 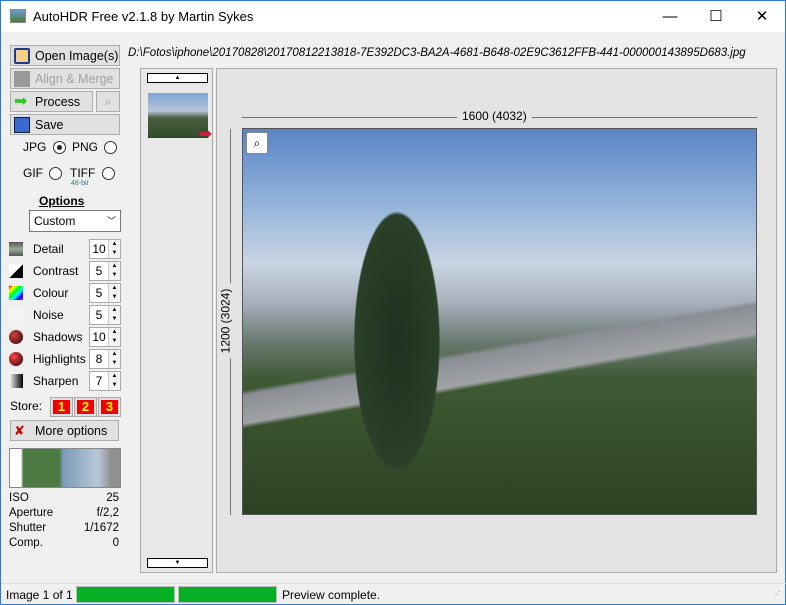 What do you see at coordinates (177, 563) in the screenshot?
I see `scroll-down-button: ▼` at bounding box center [177, 563].